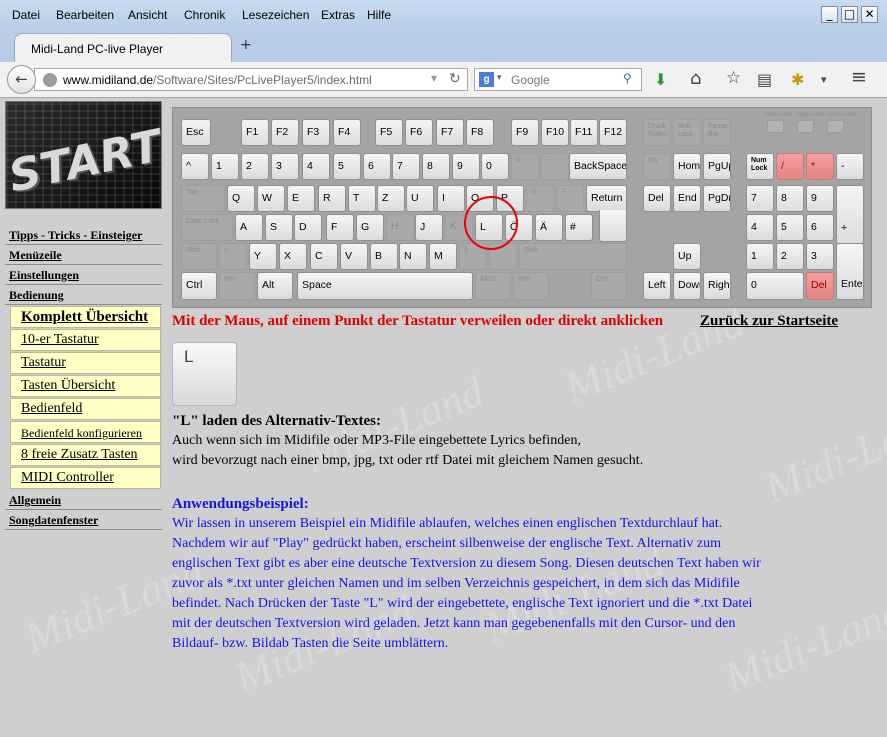 Image resolution: width=887 pixels, height=737 pixels. Describe the element at coordinates (555, 132) in the screenshot. I see `key-f10: F10` at that location.